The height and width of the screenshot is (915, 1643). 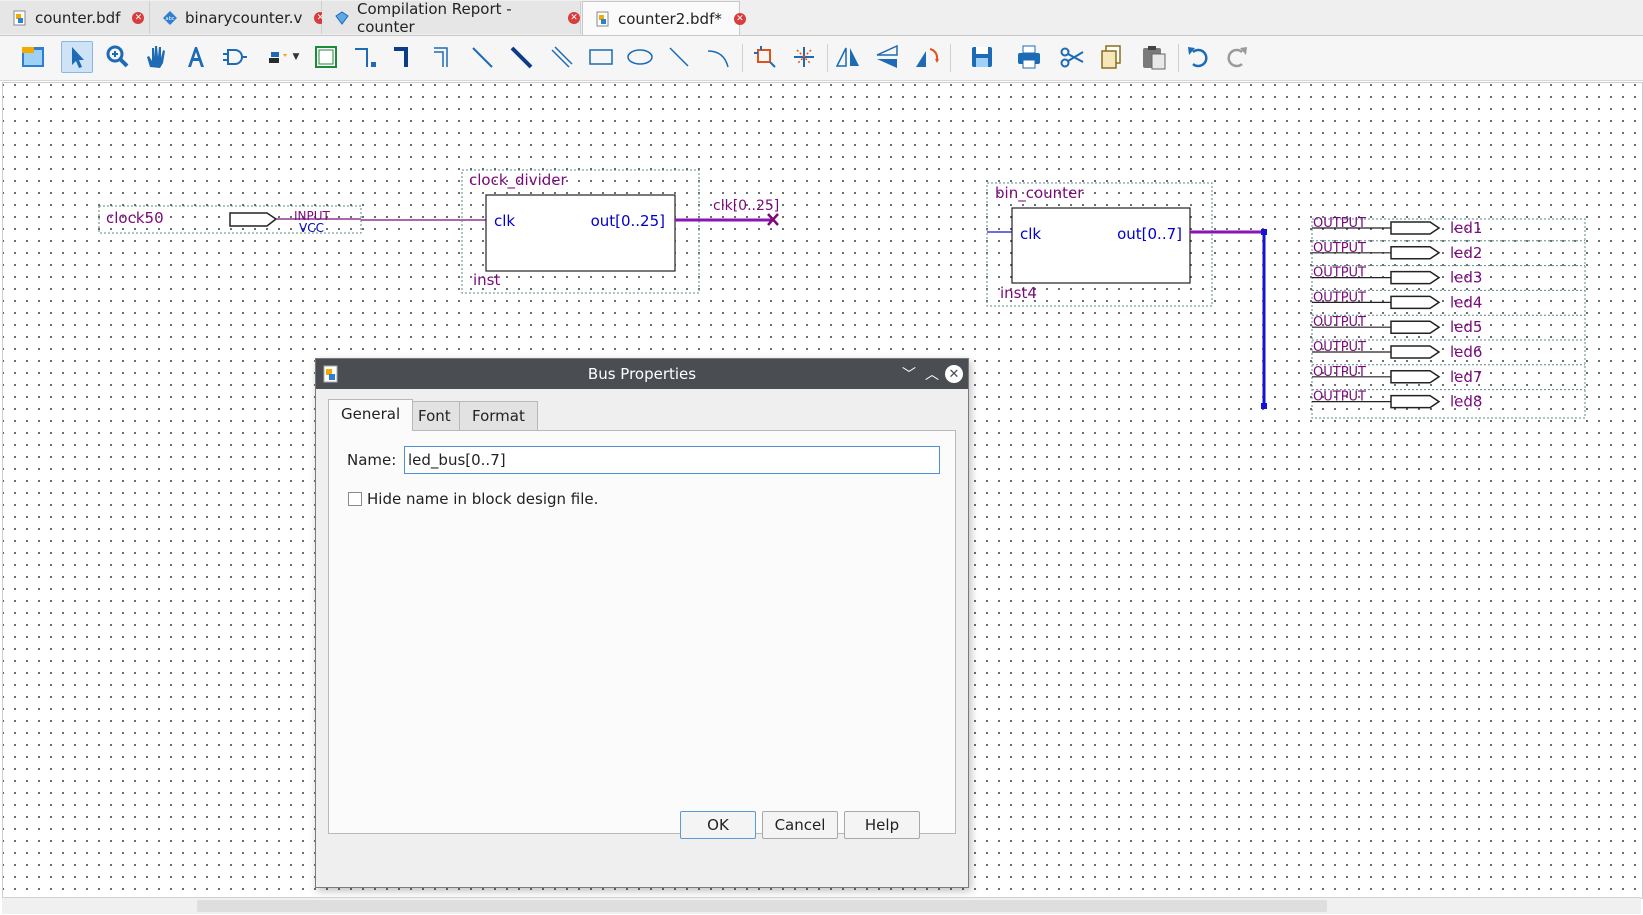 I want to click on redo-button, so click(x=1237, y=57).